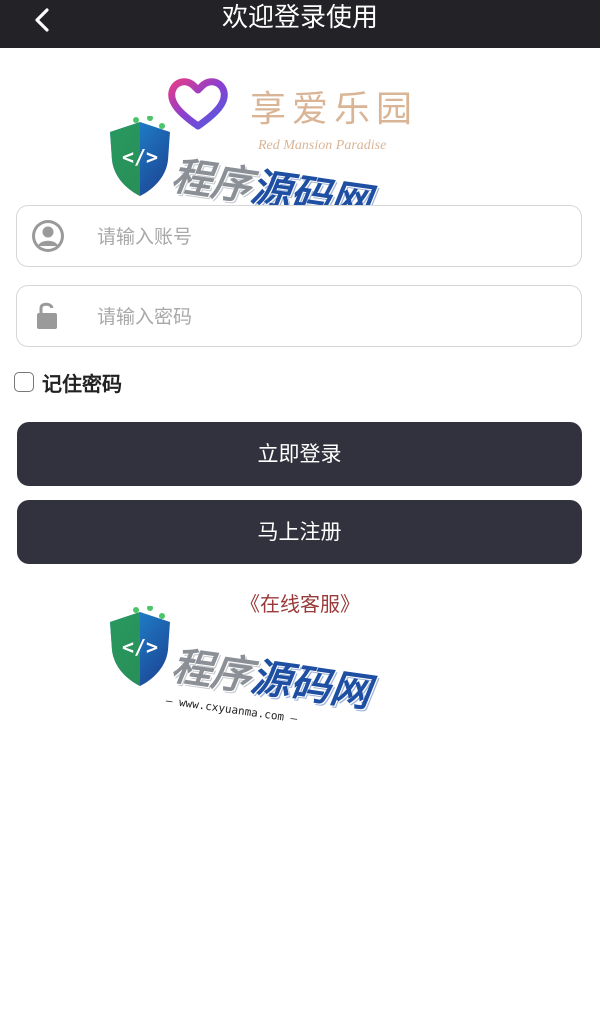  I want to click on watermark-bottom: </> 程序源码网 — www.cxyuanma.com —, so click(239, 666).